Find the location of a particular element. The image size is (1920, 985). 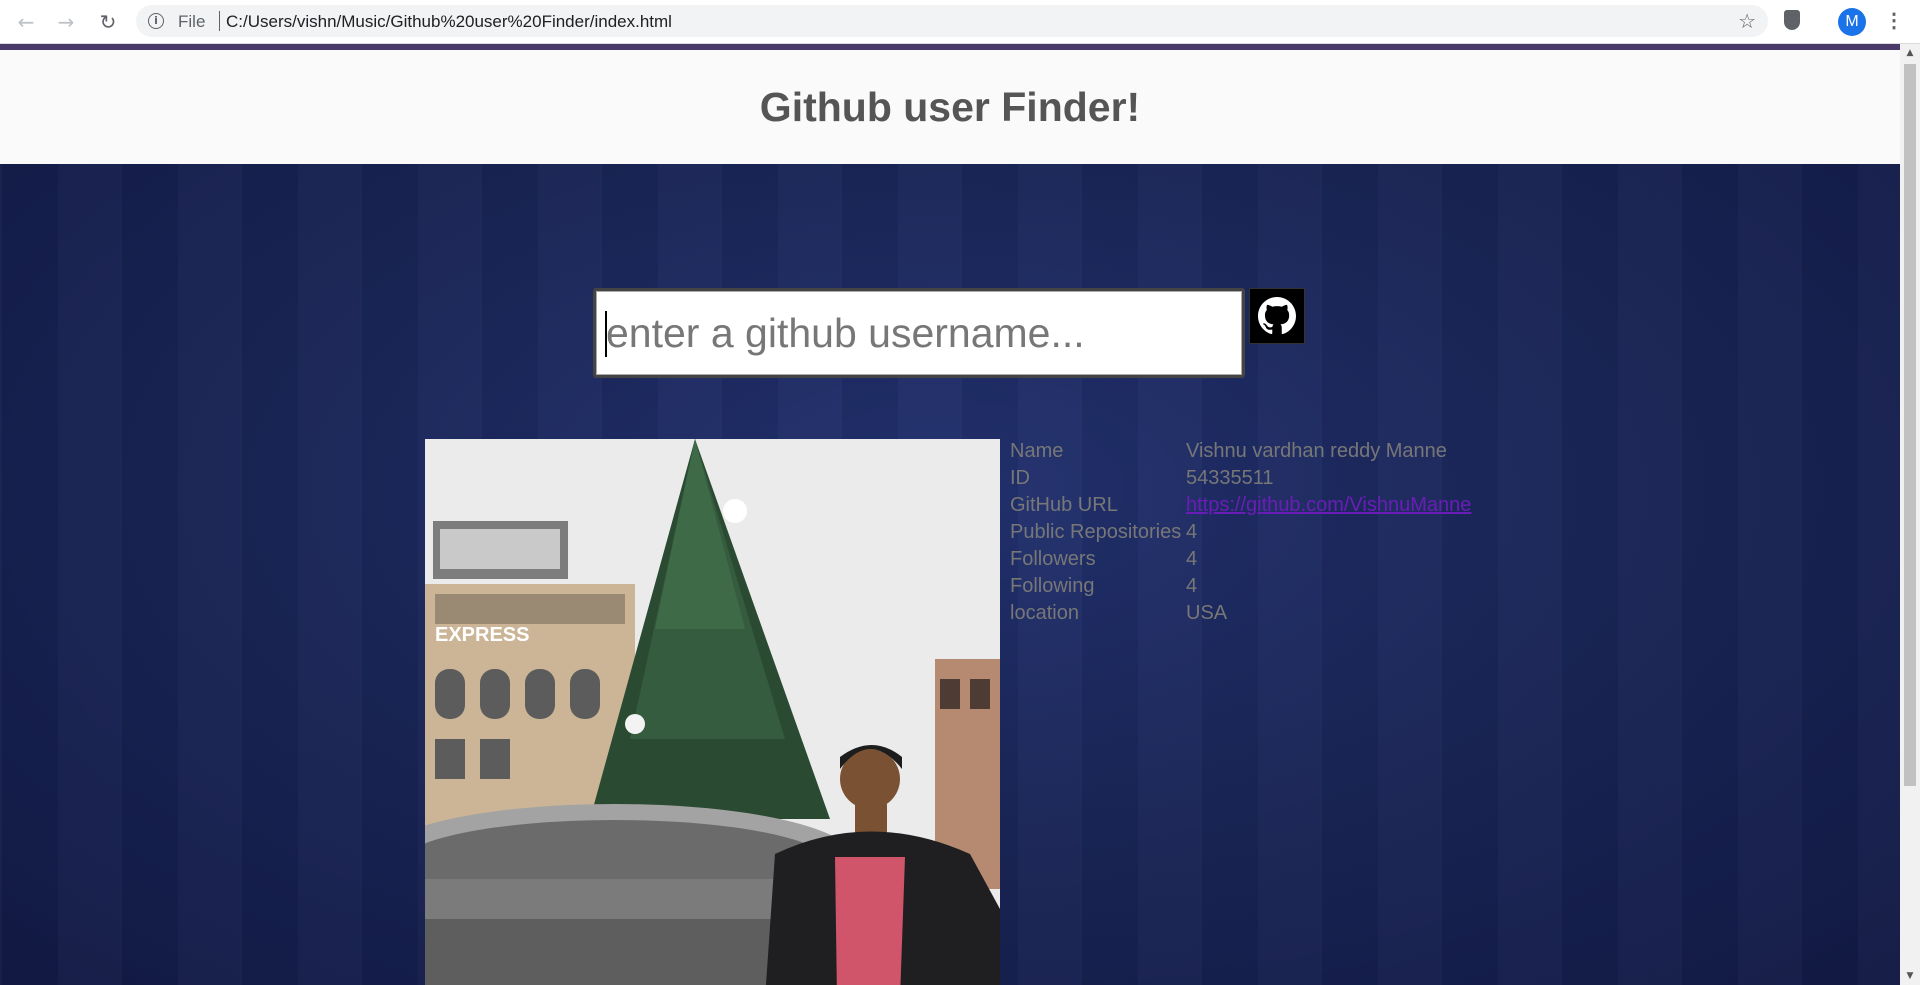

shield-extension-icon is located at coordinates (1792, 20).